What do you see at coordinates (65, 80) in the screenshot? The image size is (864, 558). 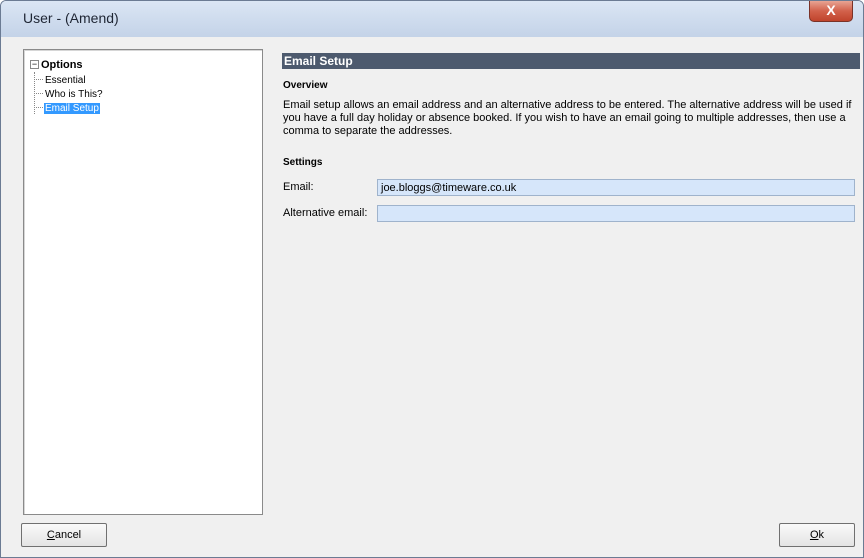 I see `tree-item-label: Essential` at bounding box center [65, 80].